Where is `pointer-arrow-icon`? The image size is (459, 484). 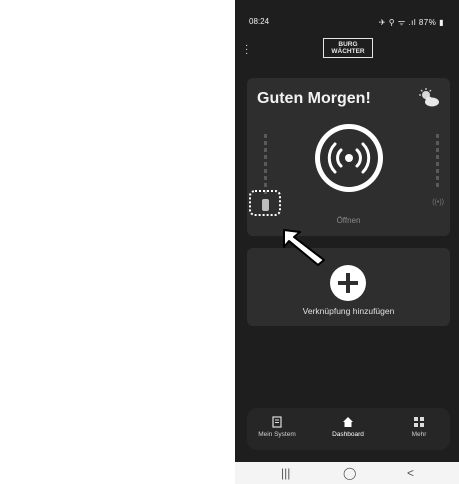
pointer-arrow-icon is located at coordinates (304, 247).